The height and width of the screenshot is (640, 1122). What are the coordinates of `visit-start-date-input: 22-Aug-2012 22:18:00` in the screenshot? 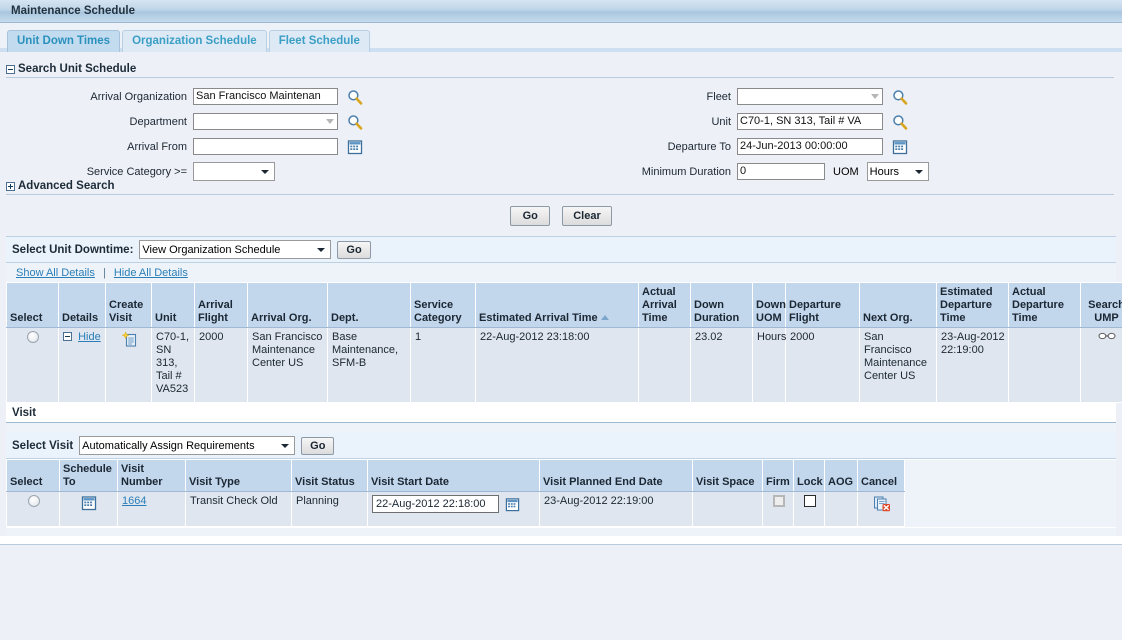 It's located at (435, 504).